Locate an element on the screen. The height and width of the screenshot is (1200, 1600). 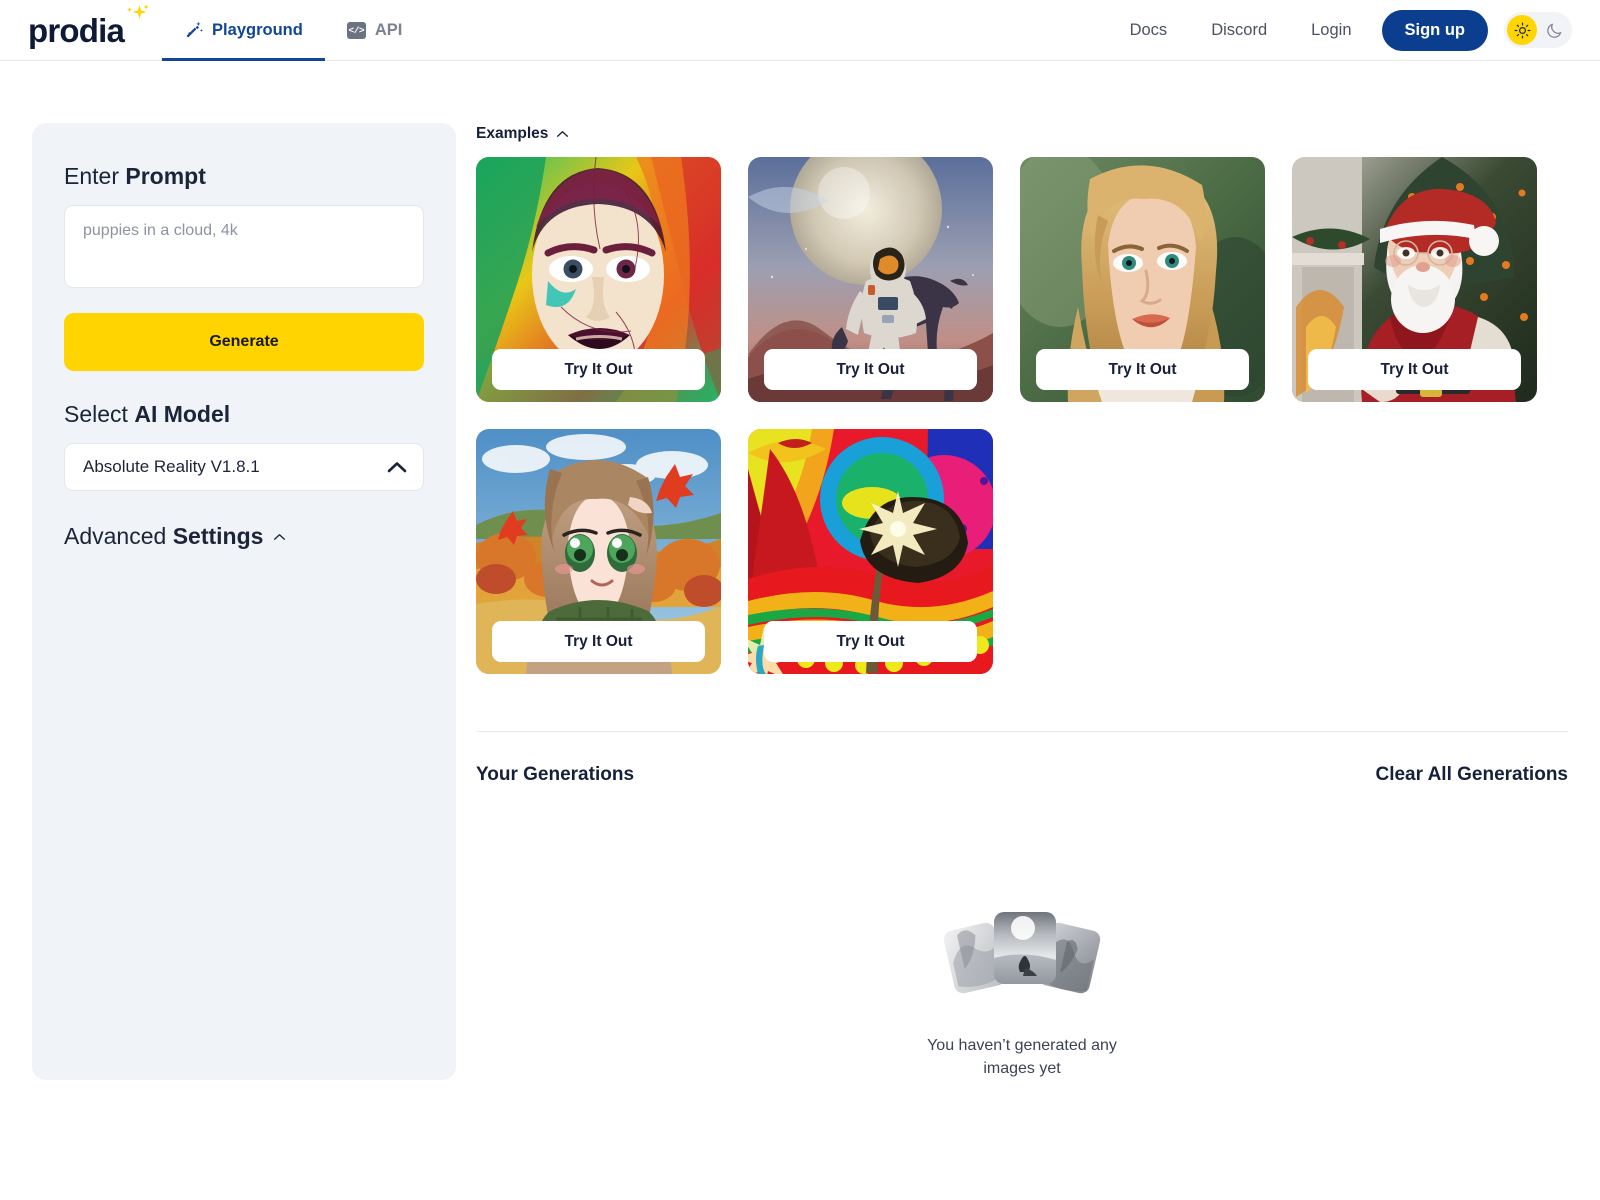
code-brackets-icon: </> is located at coordinates (356, 30).